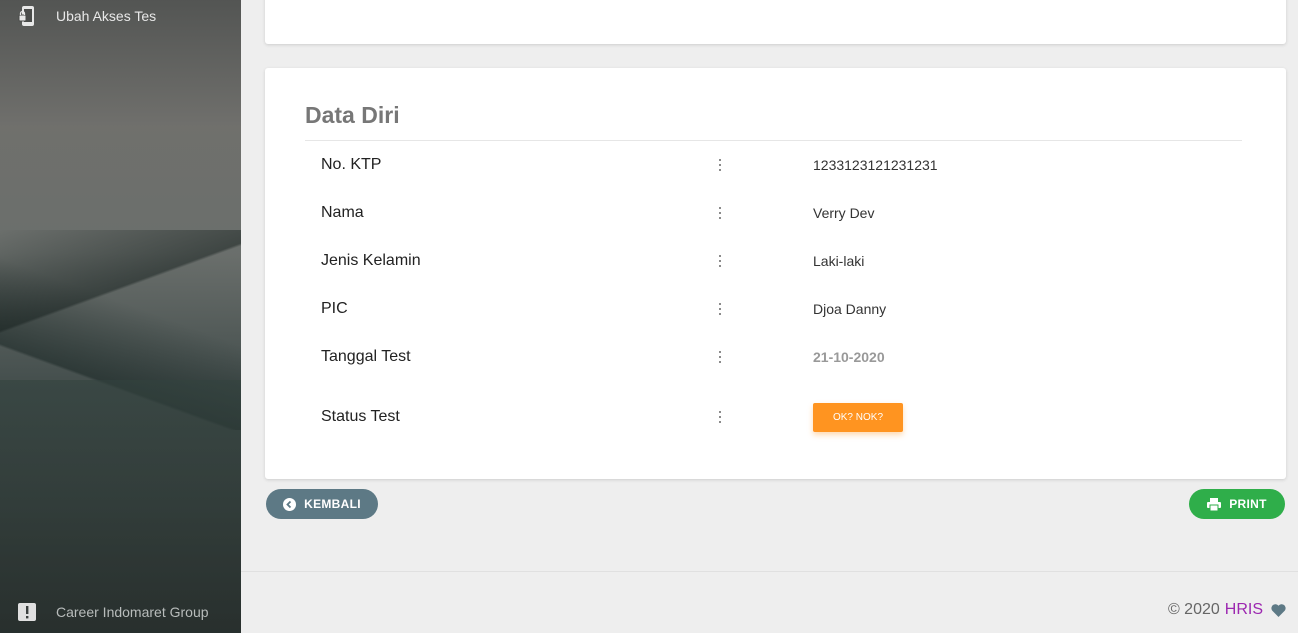 The height and width of the screenshot is (633, 1298). Describe the element at coordinates (1278, 610) in the screenshot. I see `heart-icon` at that location.